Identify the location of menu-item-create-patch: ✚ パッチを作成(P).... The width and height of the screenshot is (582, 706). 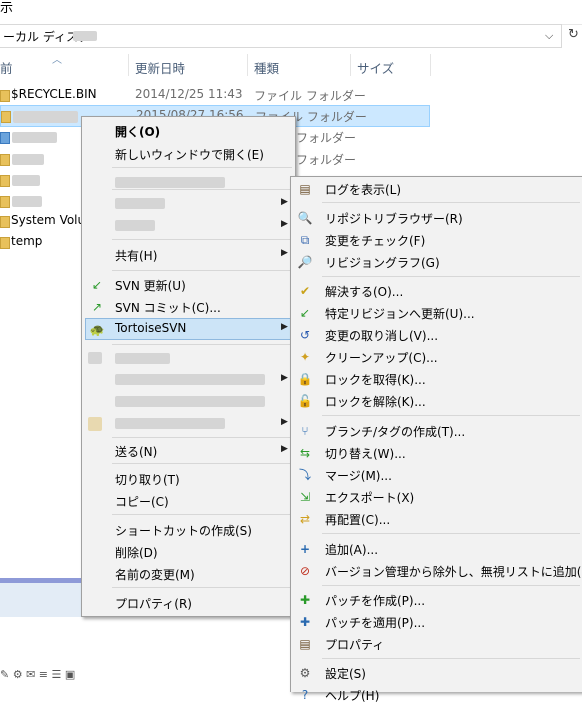
(438, 600).